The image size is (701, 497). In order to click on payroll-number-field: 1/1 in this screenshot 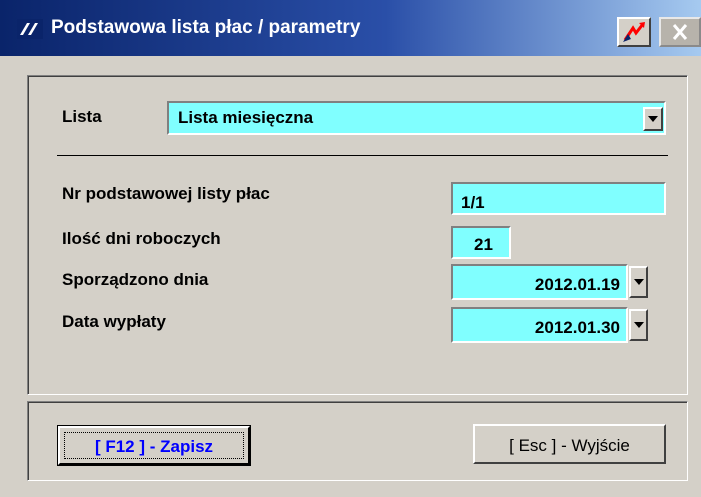, I will do `click(558, 198)`.